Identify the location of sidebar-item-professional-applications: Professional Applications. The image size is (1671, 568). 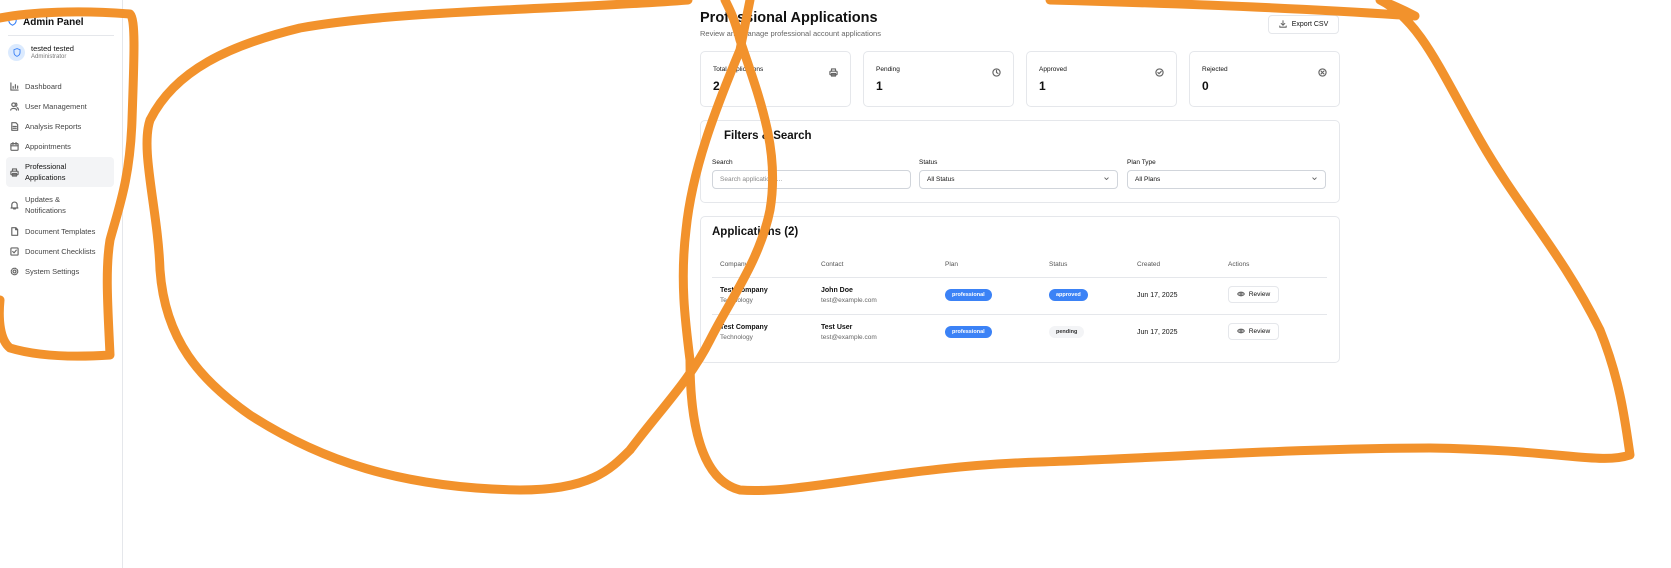
(60, 172).